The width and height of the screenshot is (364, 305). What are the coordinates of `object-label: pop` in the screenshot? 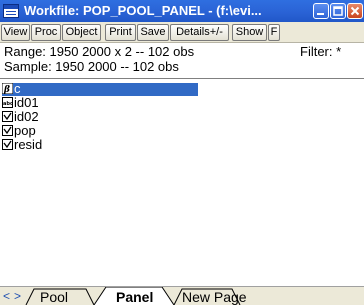 It's located at (25, 130).